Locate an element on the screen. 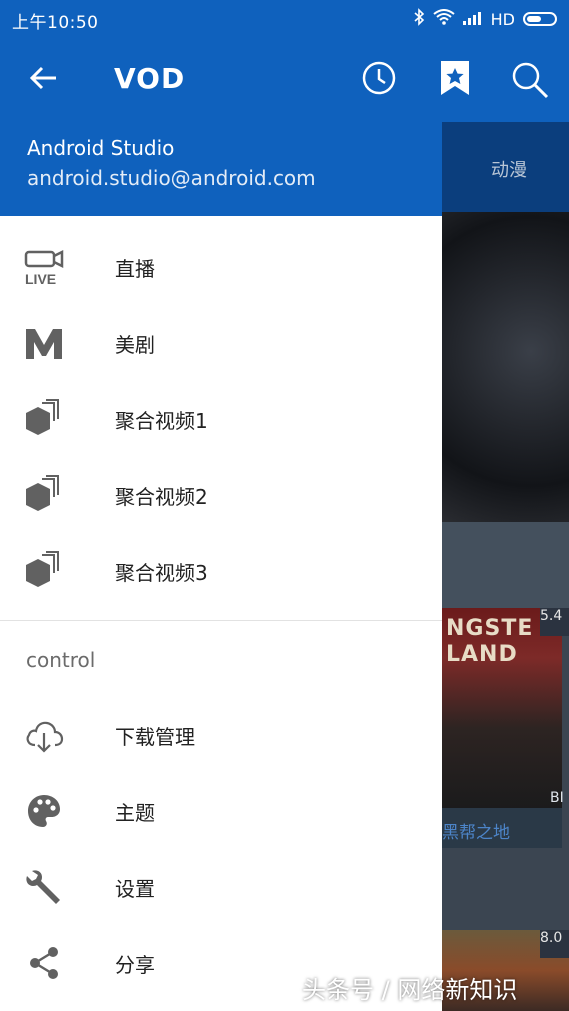  svg-text: LIVE is located at coordinates (40, 279).